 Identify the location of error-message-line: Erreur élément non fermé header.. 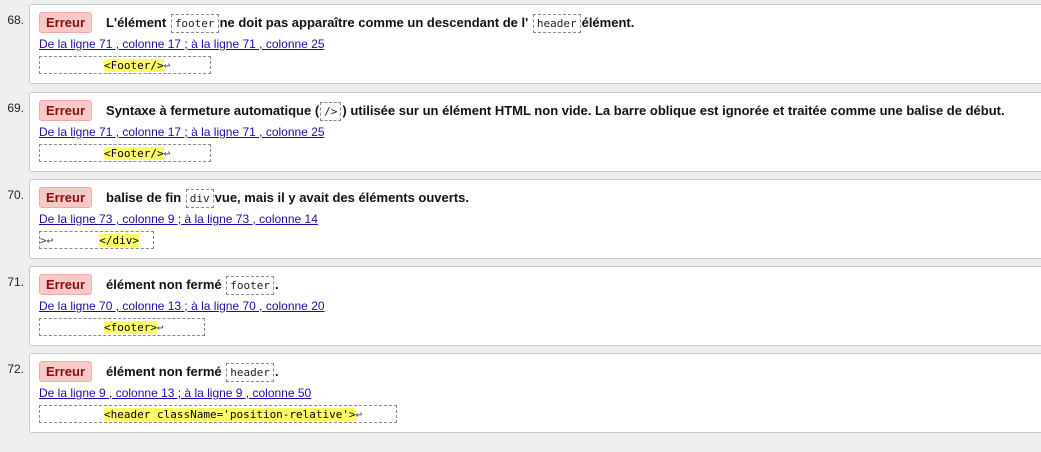
(159, 371).